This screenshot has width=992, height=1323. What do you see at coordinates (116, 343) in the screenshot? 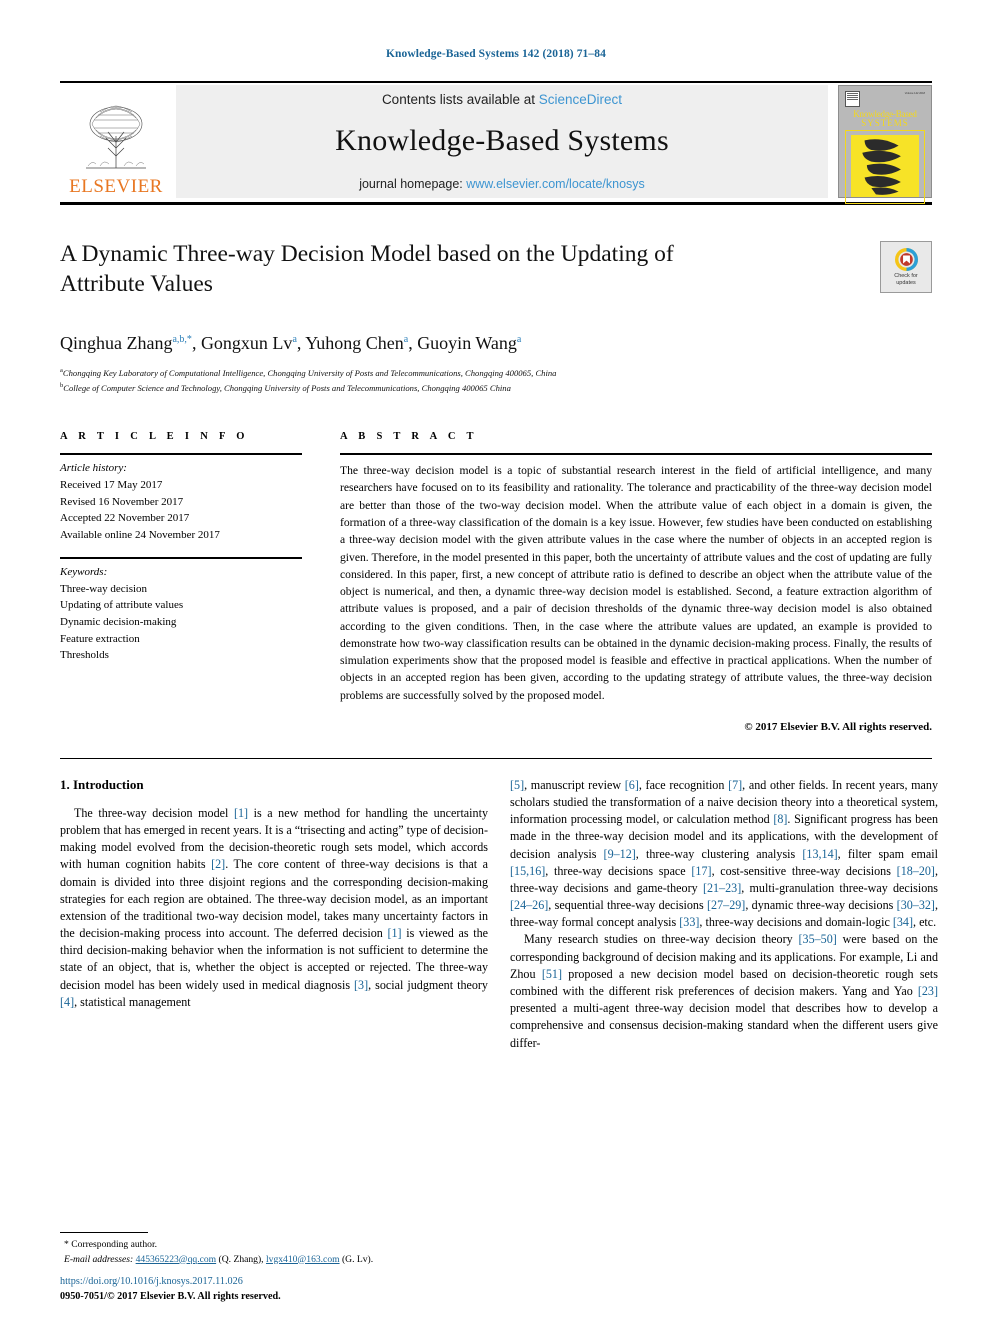
I see `author-name: Qinghua Zhang` at bounding box center [116, 343].